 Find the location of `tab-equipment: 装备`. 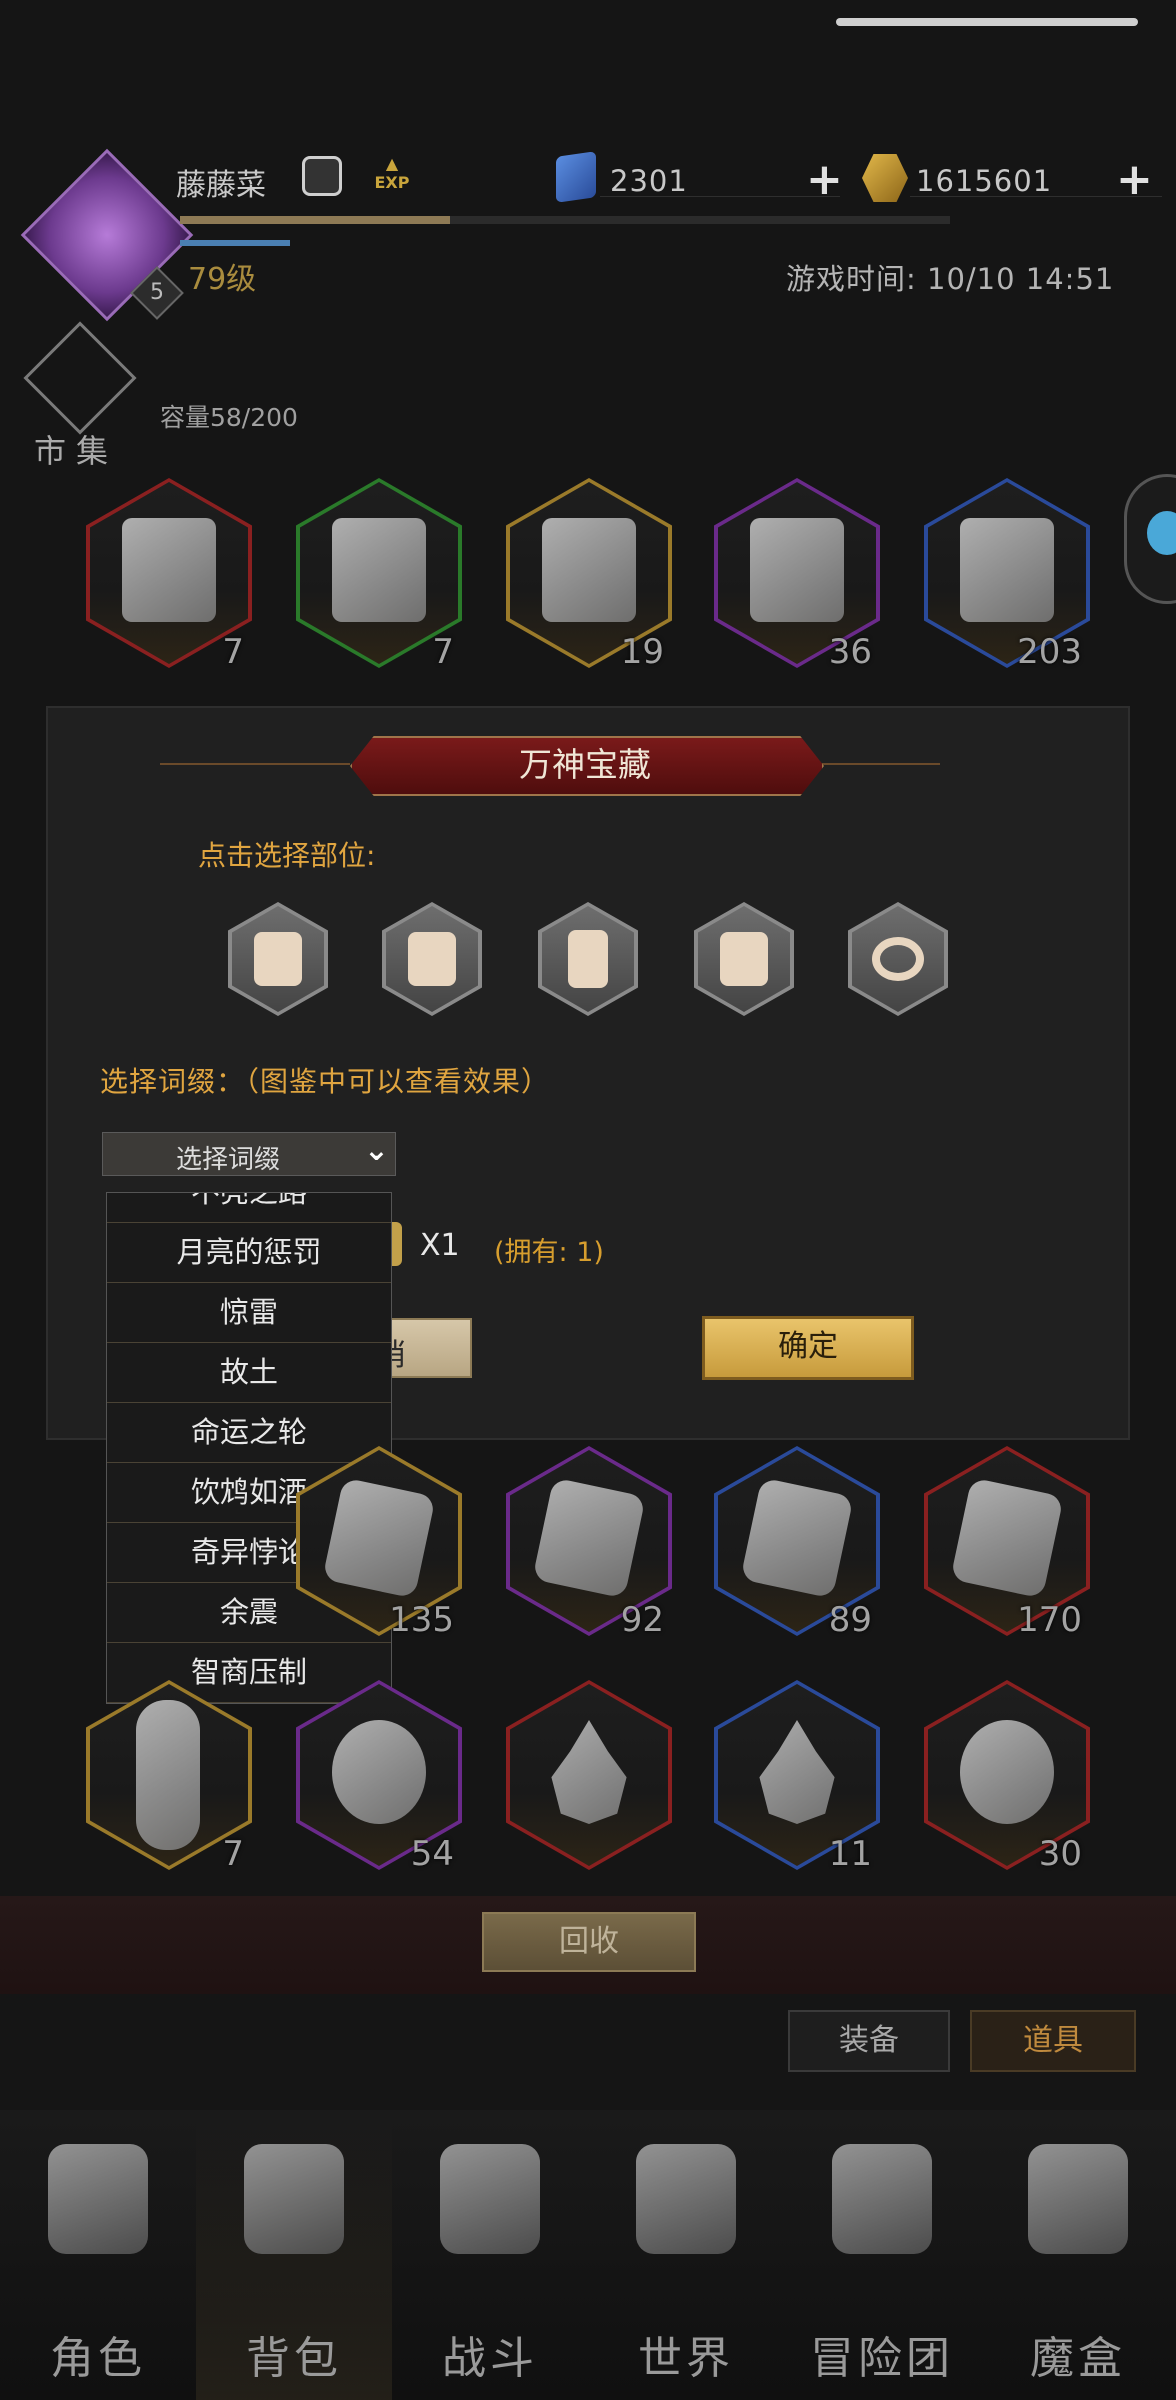

tab-equipment: 装备 is located at coordinates (869, 2041).